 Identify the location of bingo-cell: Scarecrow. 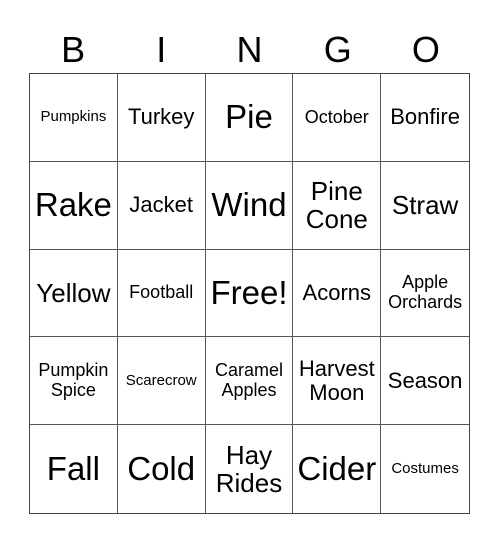
(161, 381).